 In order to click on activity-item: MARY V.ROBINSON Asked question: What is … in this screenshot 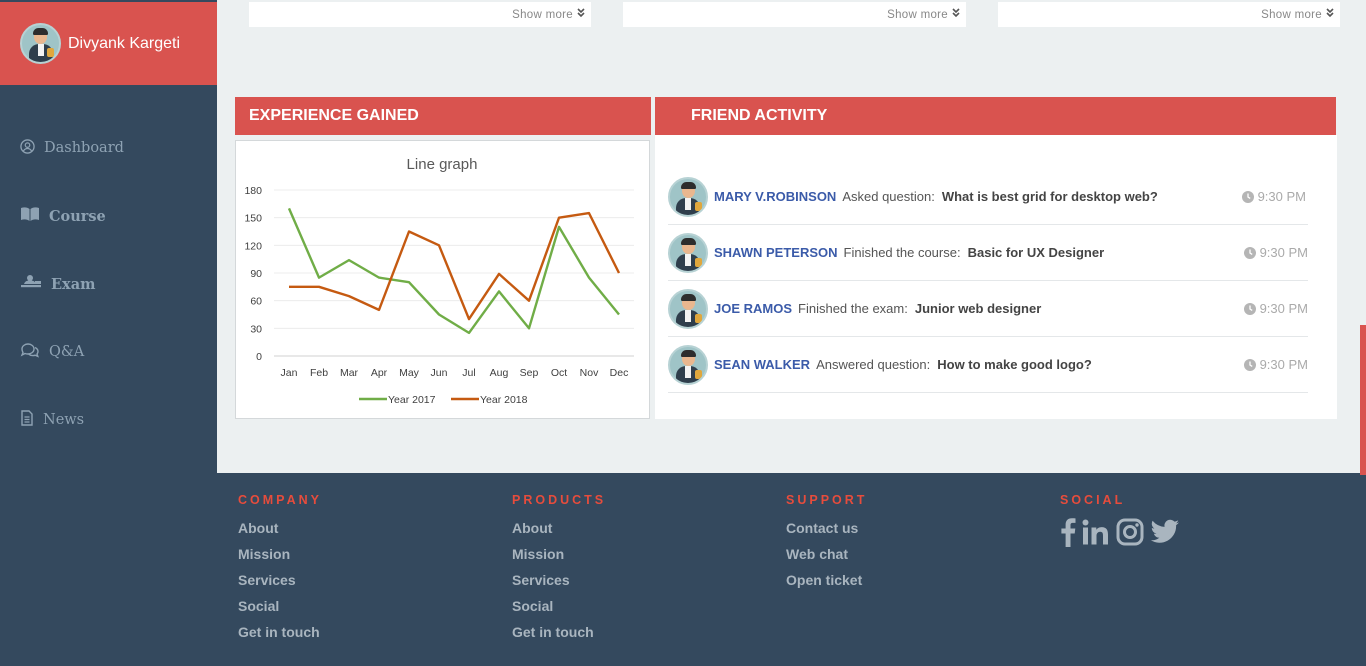, I will do `click(988, 197)`.